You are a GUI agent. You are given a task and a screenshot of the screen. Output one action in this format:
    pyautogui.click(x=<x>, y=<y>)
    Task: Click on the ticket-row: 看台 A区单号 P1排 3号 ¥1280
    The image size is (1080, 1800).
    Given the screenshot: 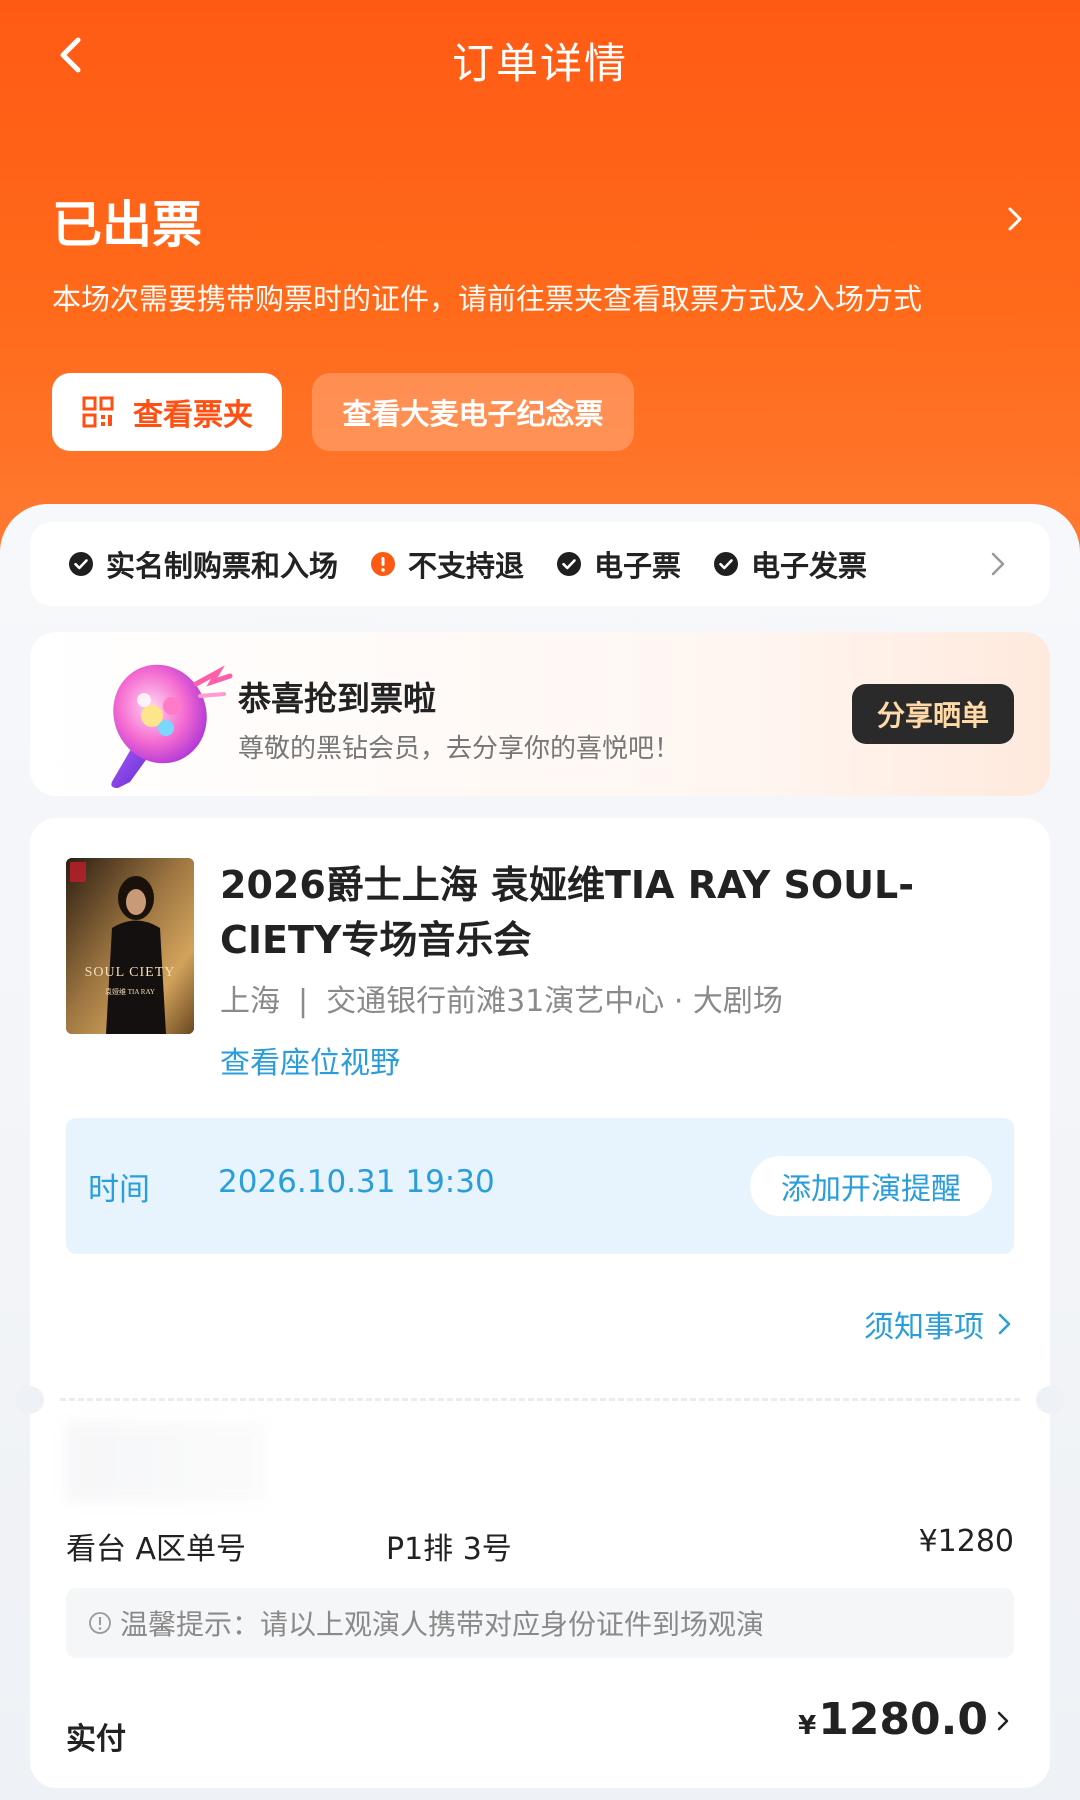 What is the action you would take?
    pyautogui.click(x=540, y=1547)
    